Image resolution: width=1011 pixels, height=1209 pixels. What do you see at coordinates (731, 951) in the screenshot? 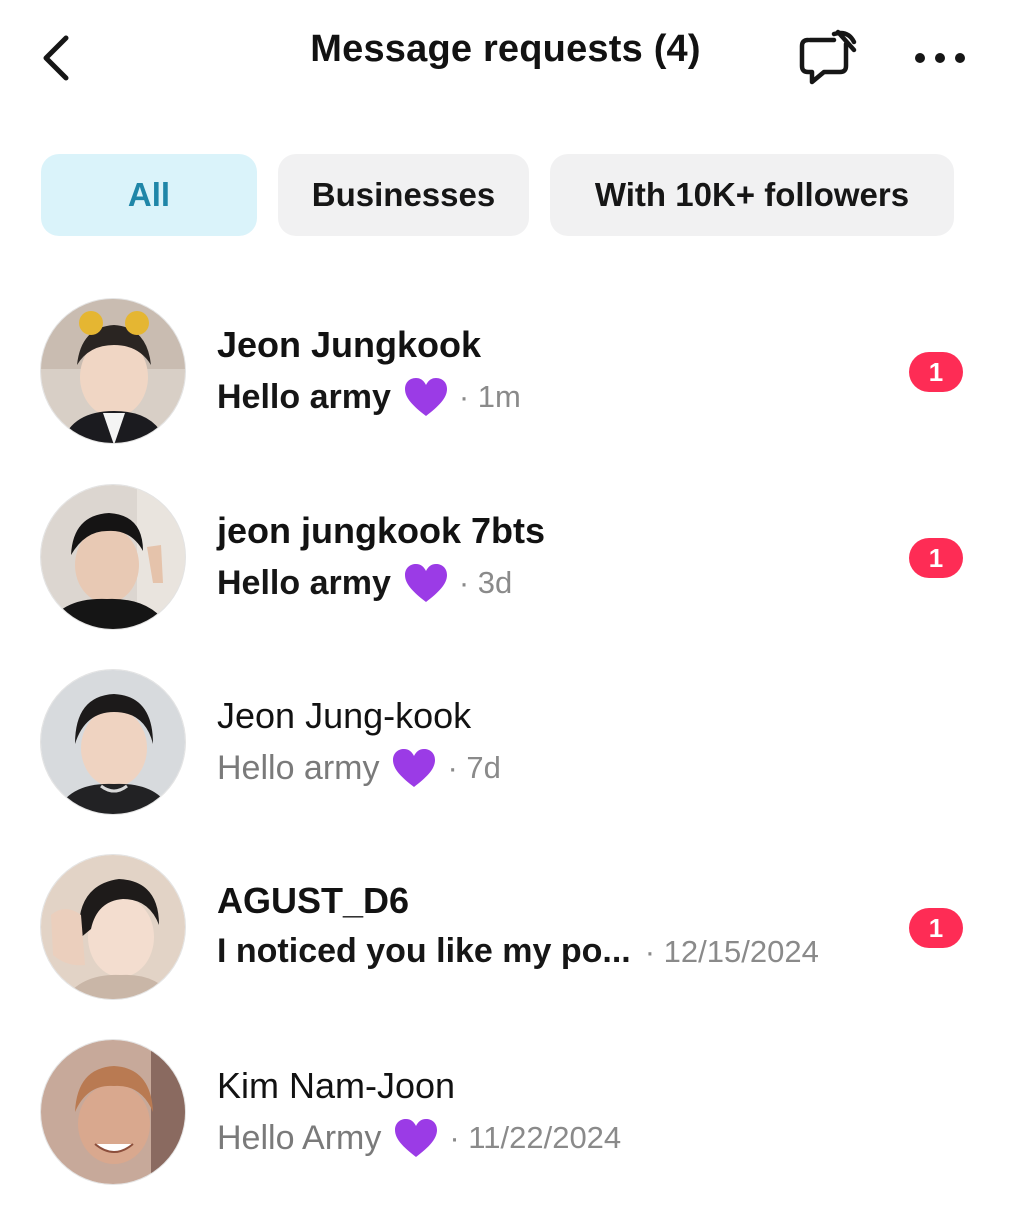
I see `timestamp: · 12/15/2024` at bounding box center [731, 951].